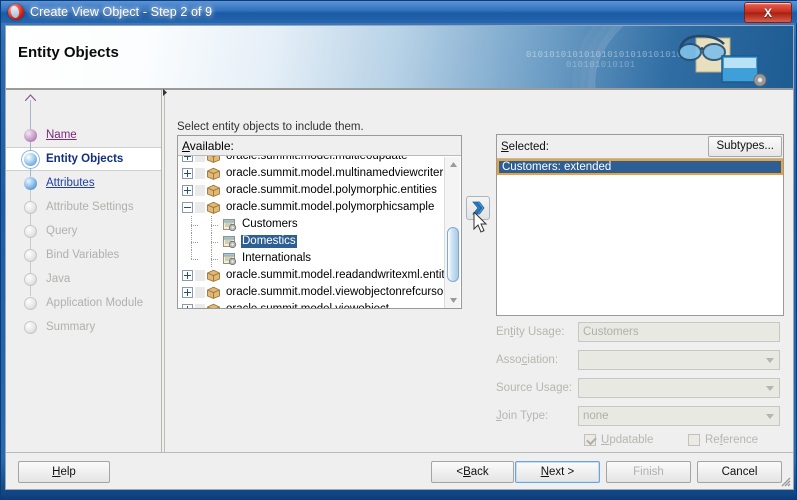  I want to click on join-type-row: Join Type: none, so click(638, 416).